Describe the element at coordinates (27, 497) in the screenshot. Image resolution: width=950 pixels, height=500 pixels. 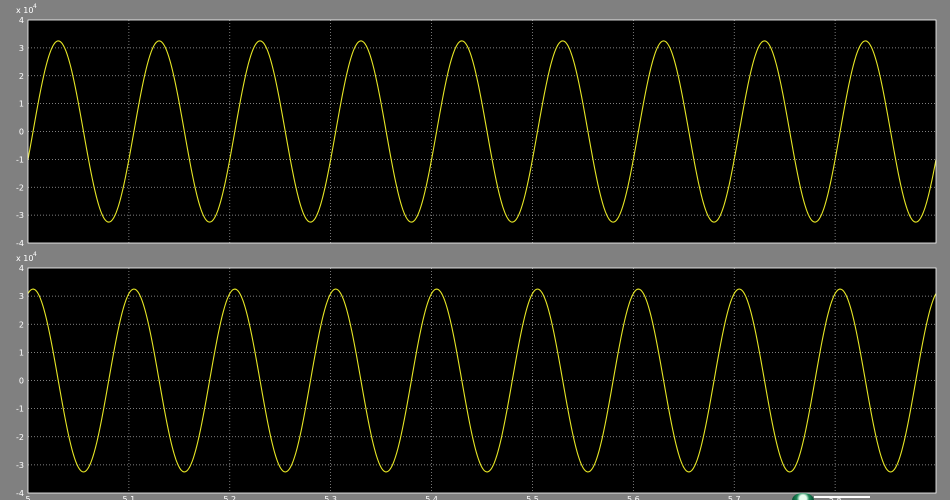
I see `x-tick-label: 5` at that location.